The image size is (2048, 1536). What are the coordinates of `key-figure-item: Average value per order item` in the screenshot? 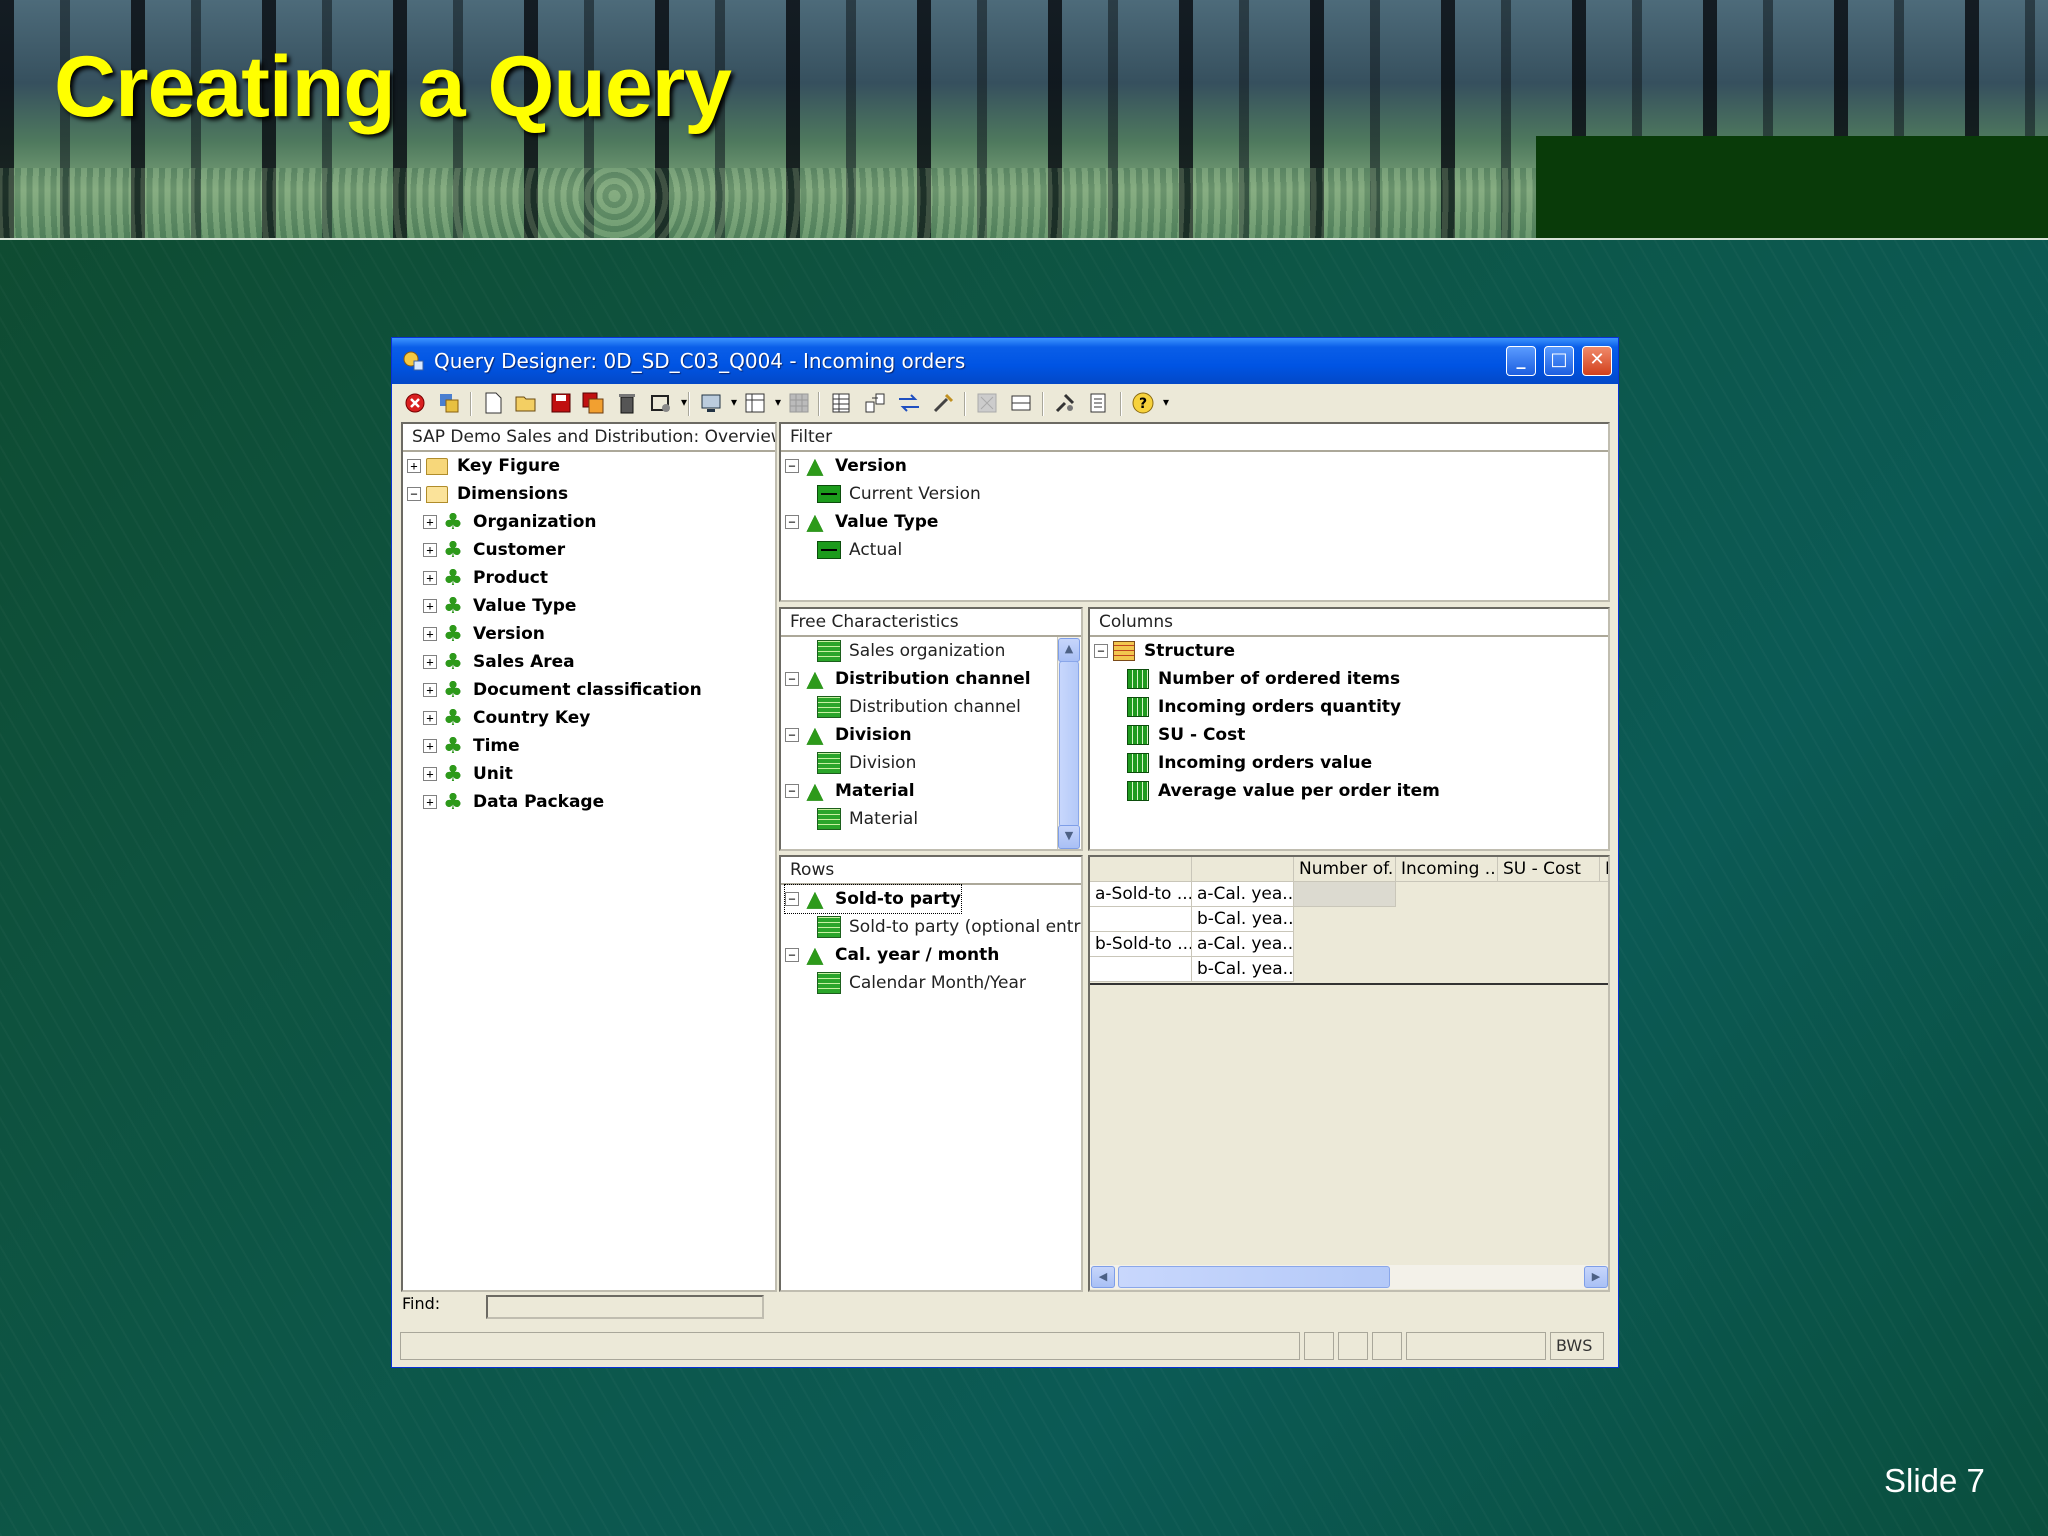 It's located at (1283, 791).